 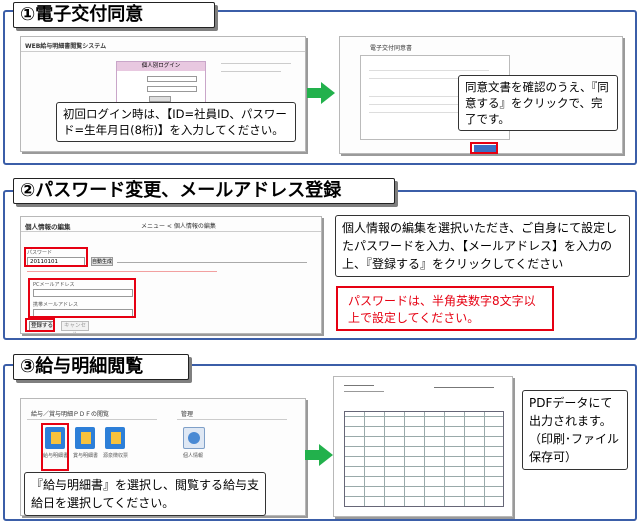 What do you see at coordinates (86, 456) in the screenshot?
I see `bonus-slip-icon-label: 賞与明細書` at bounding box center [86, 456].